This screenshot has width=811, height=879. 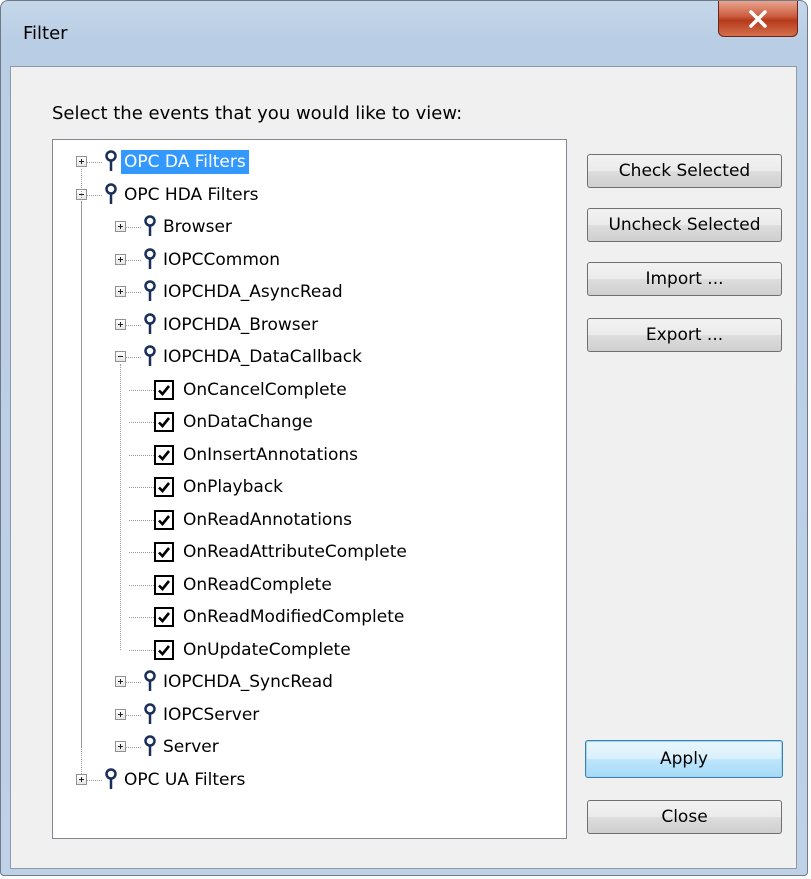 I want to click on tree-node-label: IOPCHDA_AsyncRead, so click(x=253, y=292).